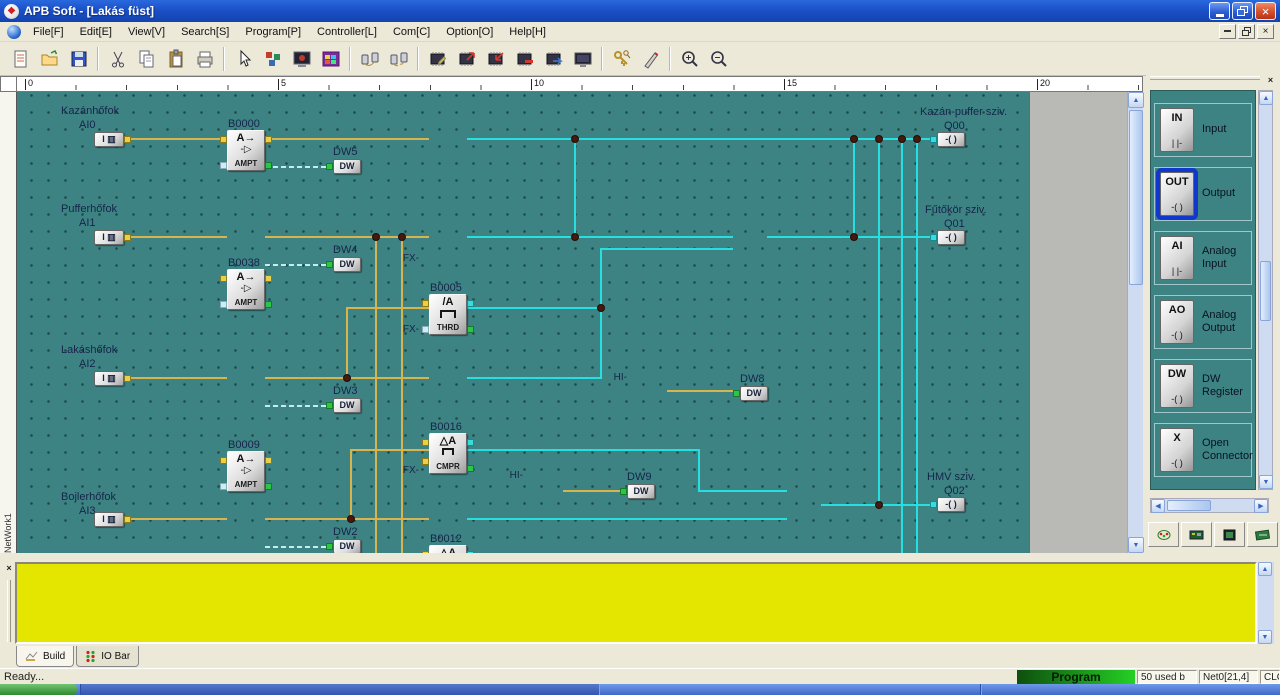 The width and height of the screenshot is (1280, 695). Describe the element at coordinates (205, 32) in the screenshot. I see `menu-search: Search[S]` at that location.